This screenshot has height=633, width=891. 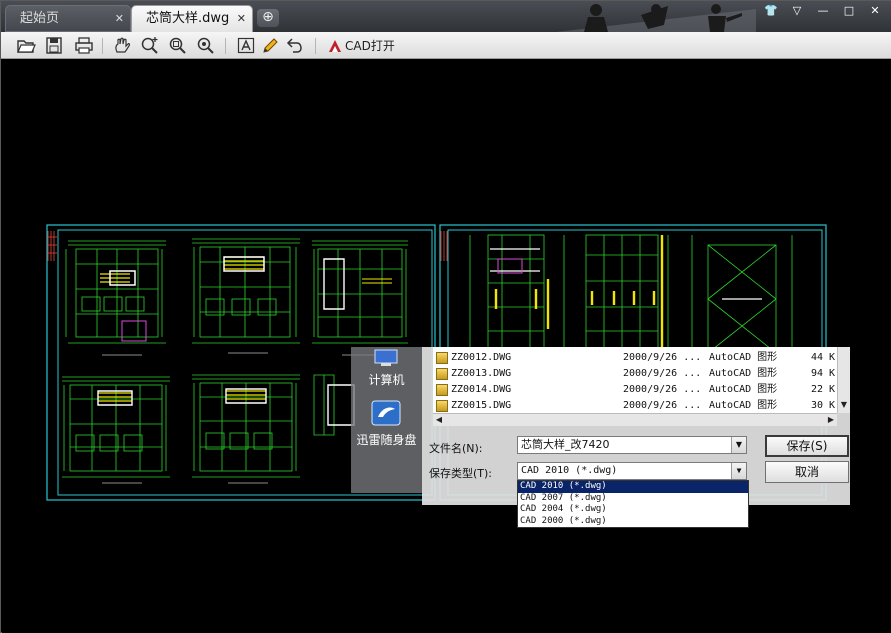 What do you see at coordinates (565, 444) in the screenshot?
I see `filename-value: 芯筒大样_改7420` at bounding box center [565, 444].